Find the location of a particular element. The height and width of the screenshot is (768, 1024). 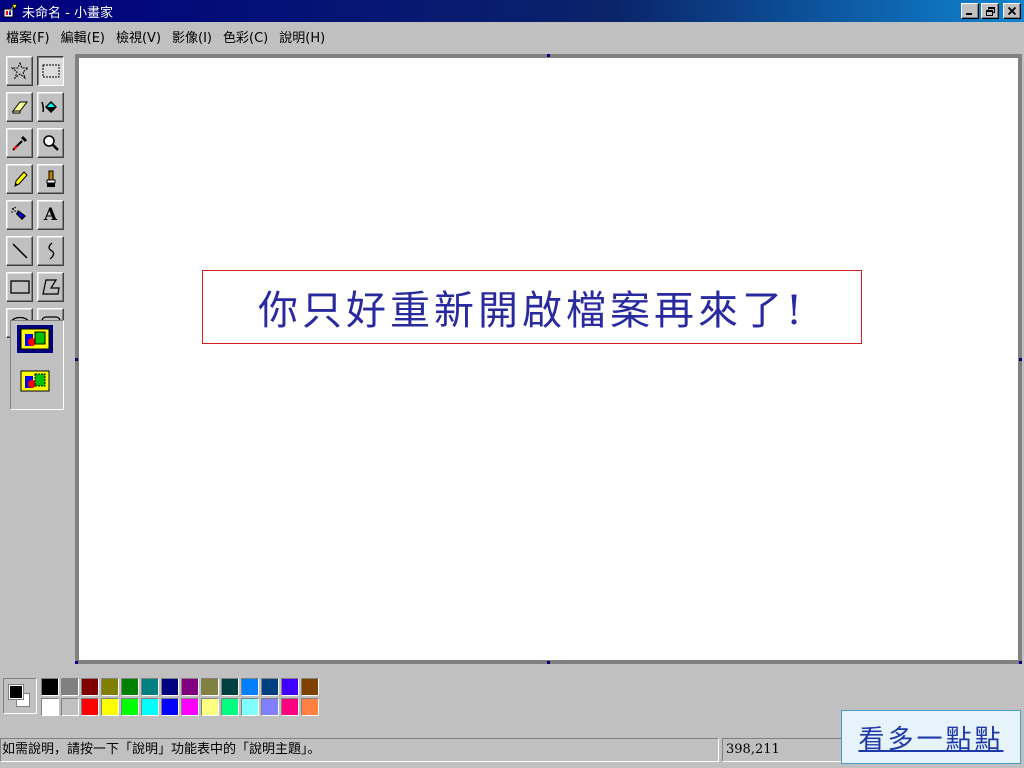

see-more-link: 看多一點點 is located at coordinates (931, 737).